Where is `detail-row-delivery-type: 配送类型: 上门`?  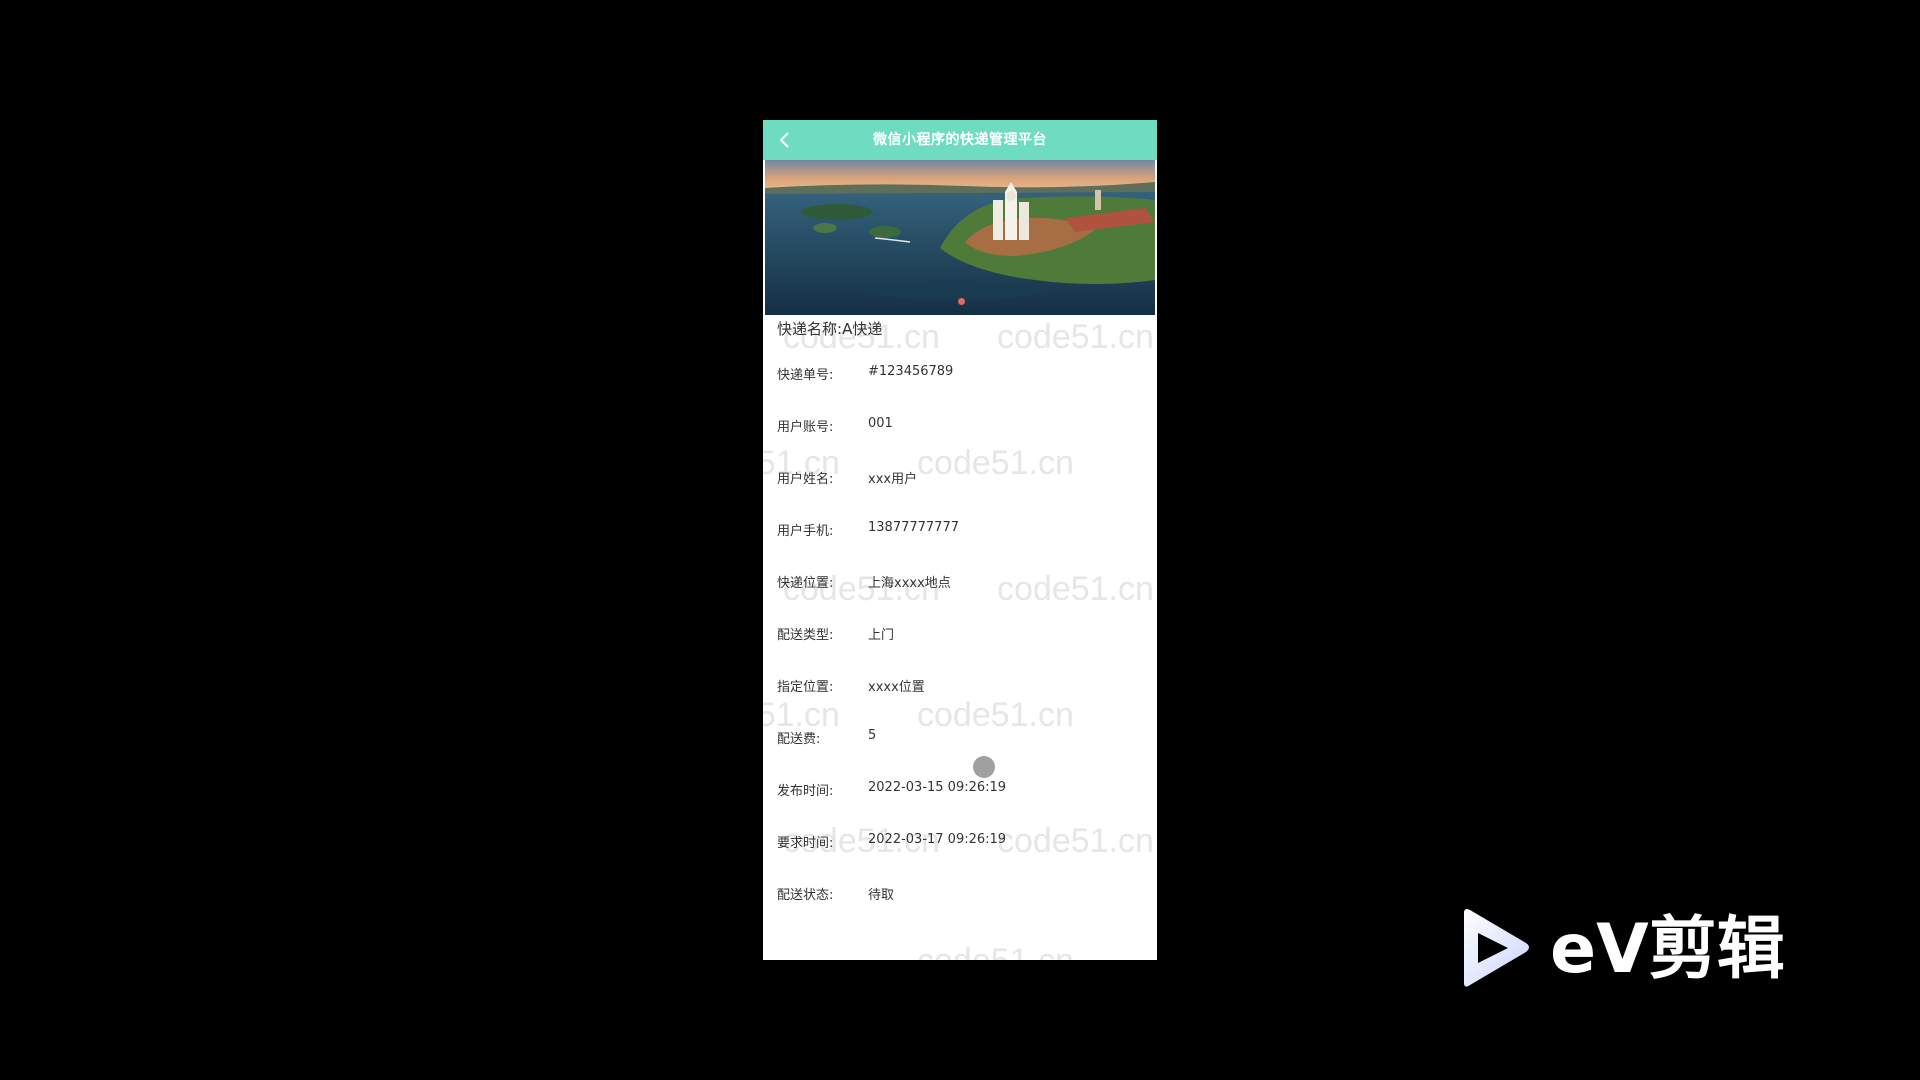 detail-row-delivery-type: 配送类型: 上门 is located at coordinates (962, 636).